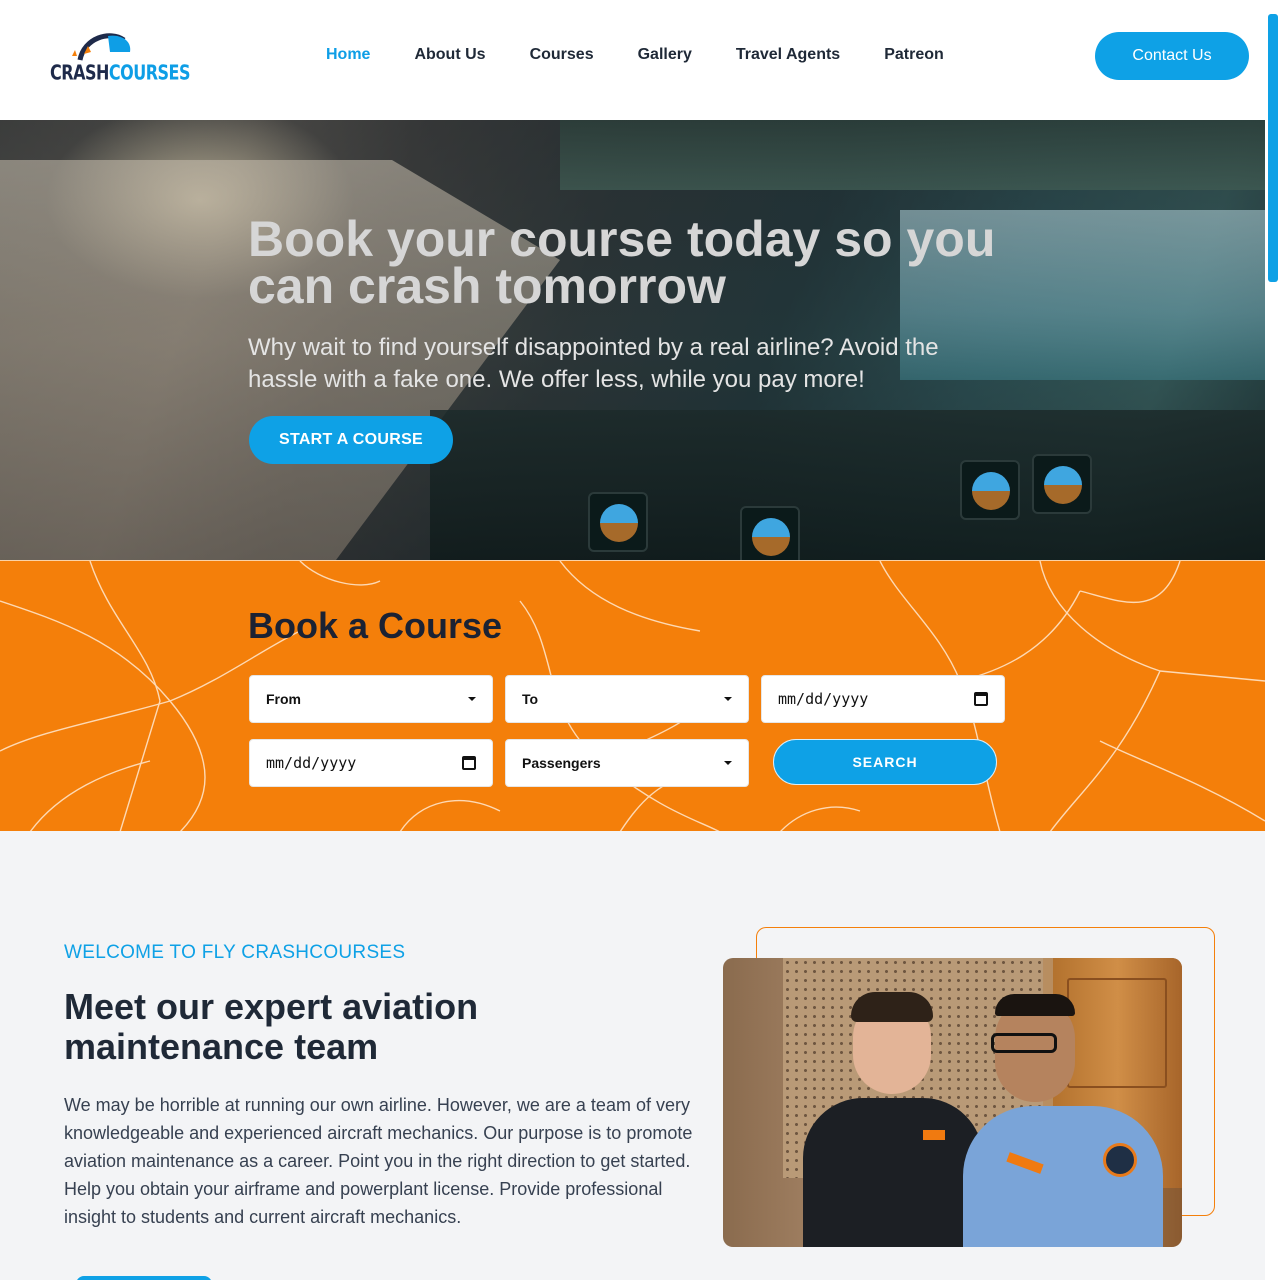  I want to click on search-button: SEARCH, so click(885, 762).